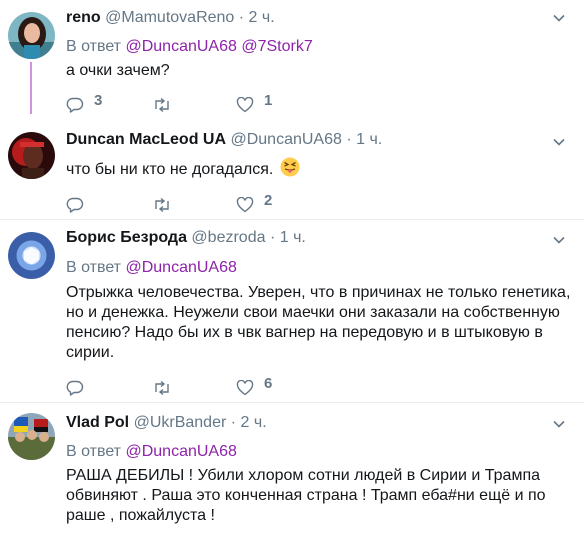  What do you see at coordinates (216, 203) in the screenshot?
I see `tweet-actions: 2` at bounding box center [216, 203].